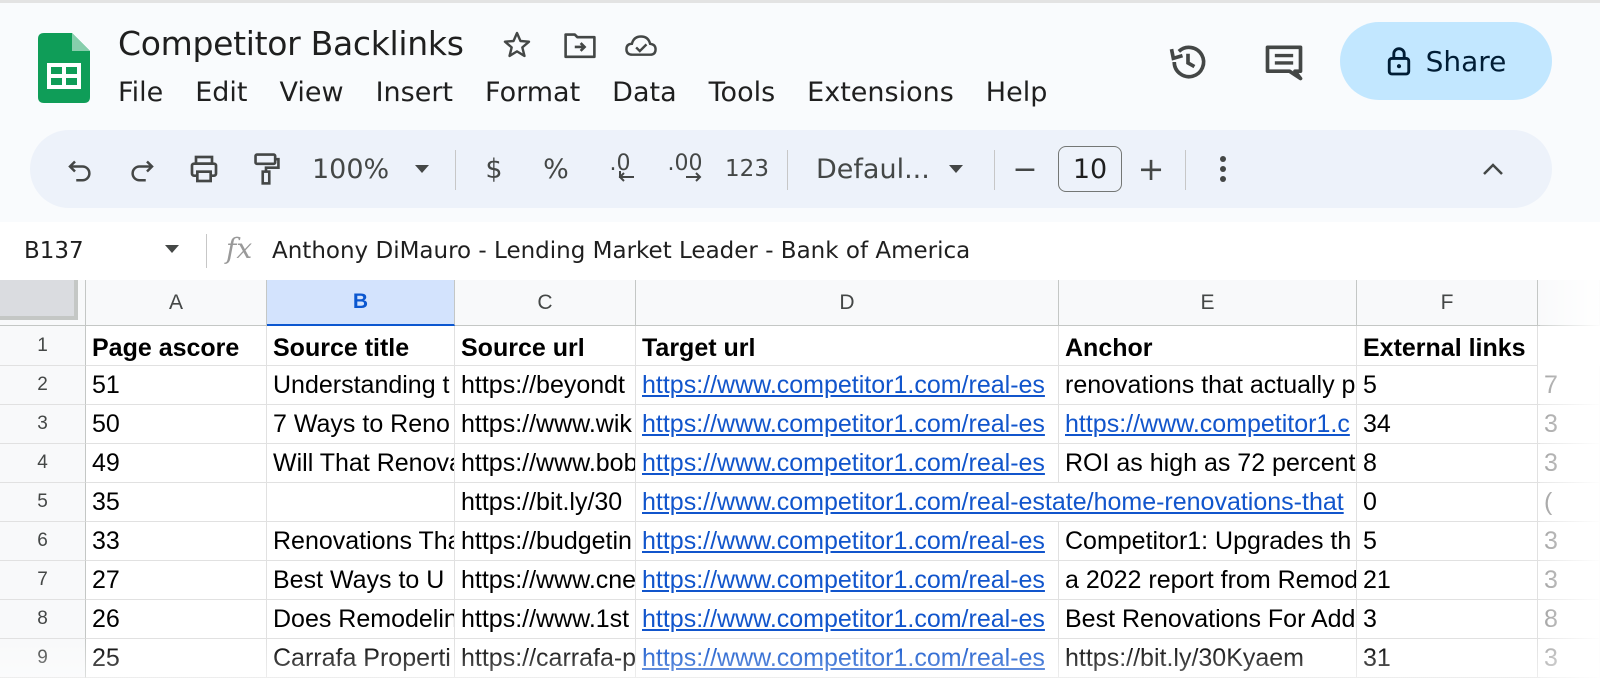 The width and height of the screenshot is (1600, 694). Describe the element at coordinates (176, 303) in the screenshot. I see `column-header-a: A` at that location.